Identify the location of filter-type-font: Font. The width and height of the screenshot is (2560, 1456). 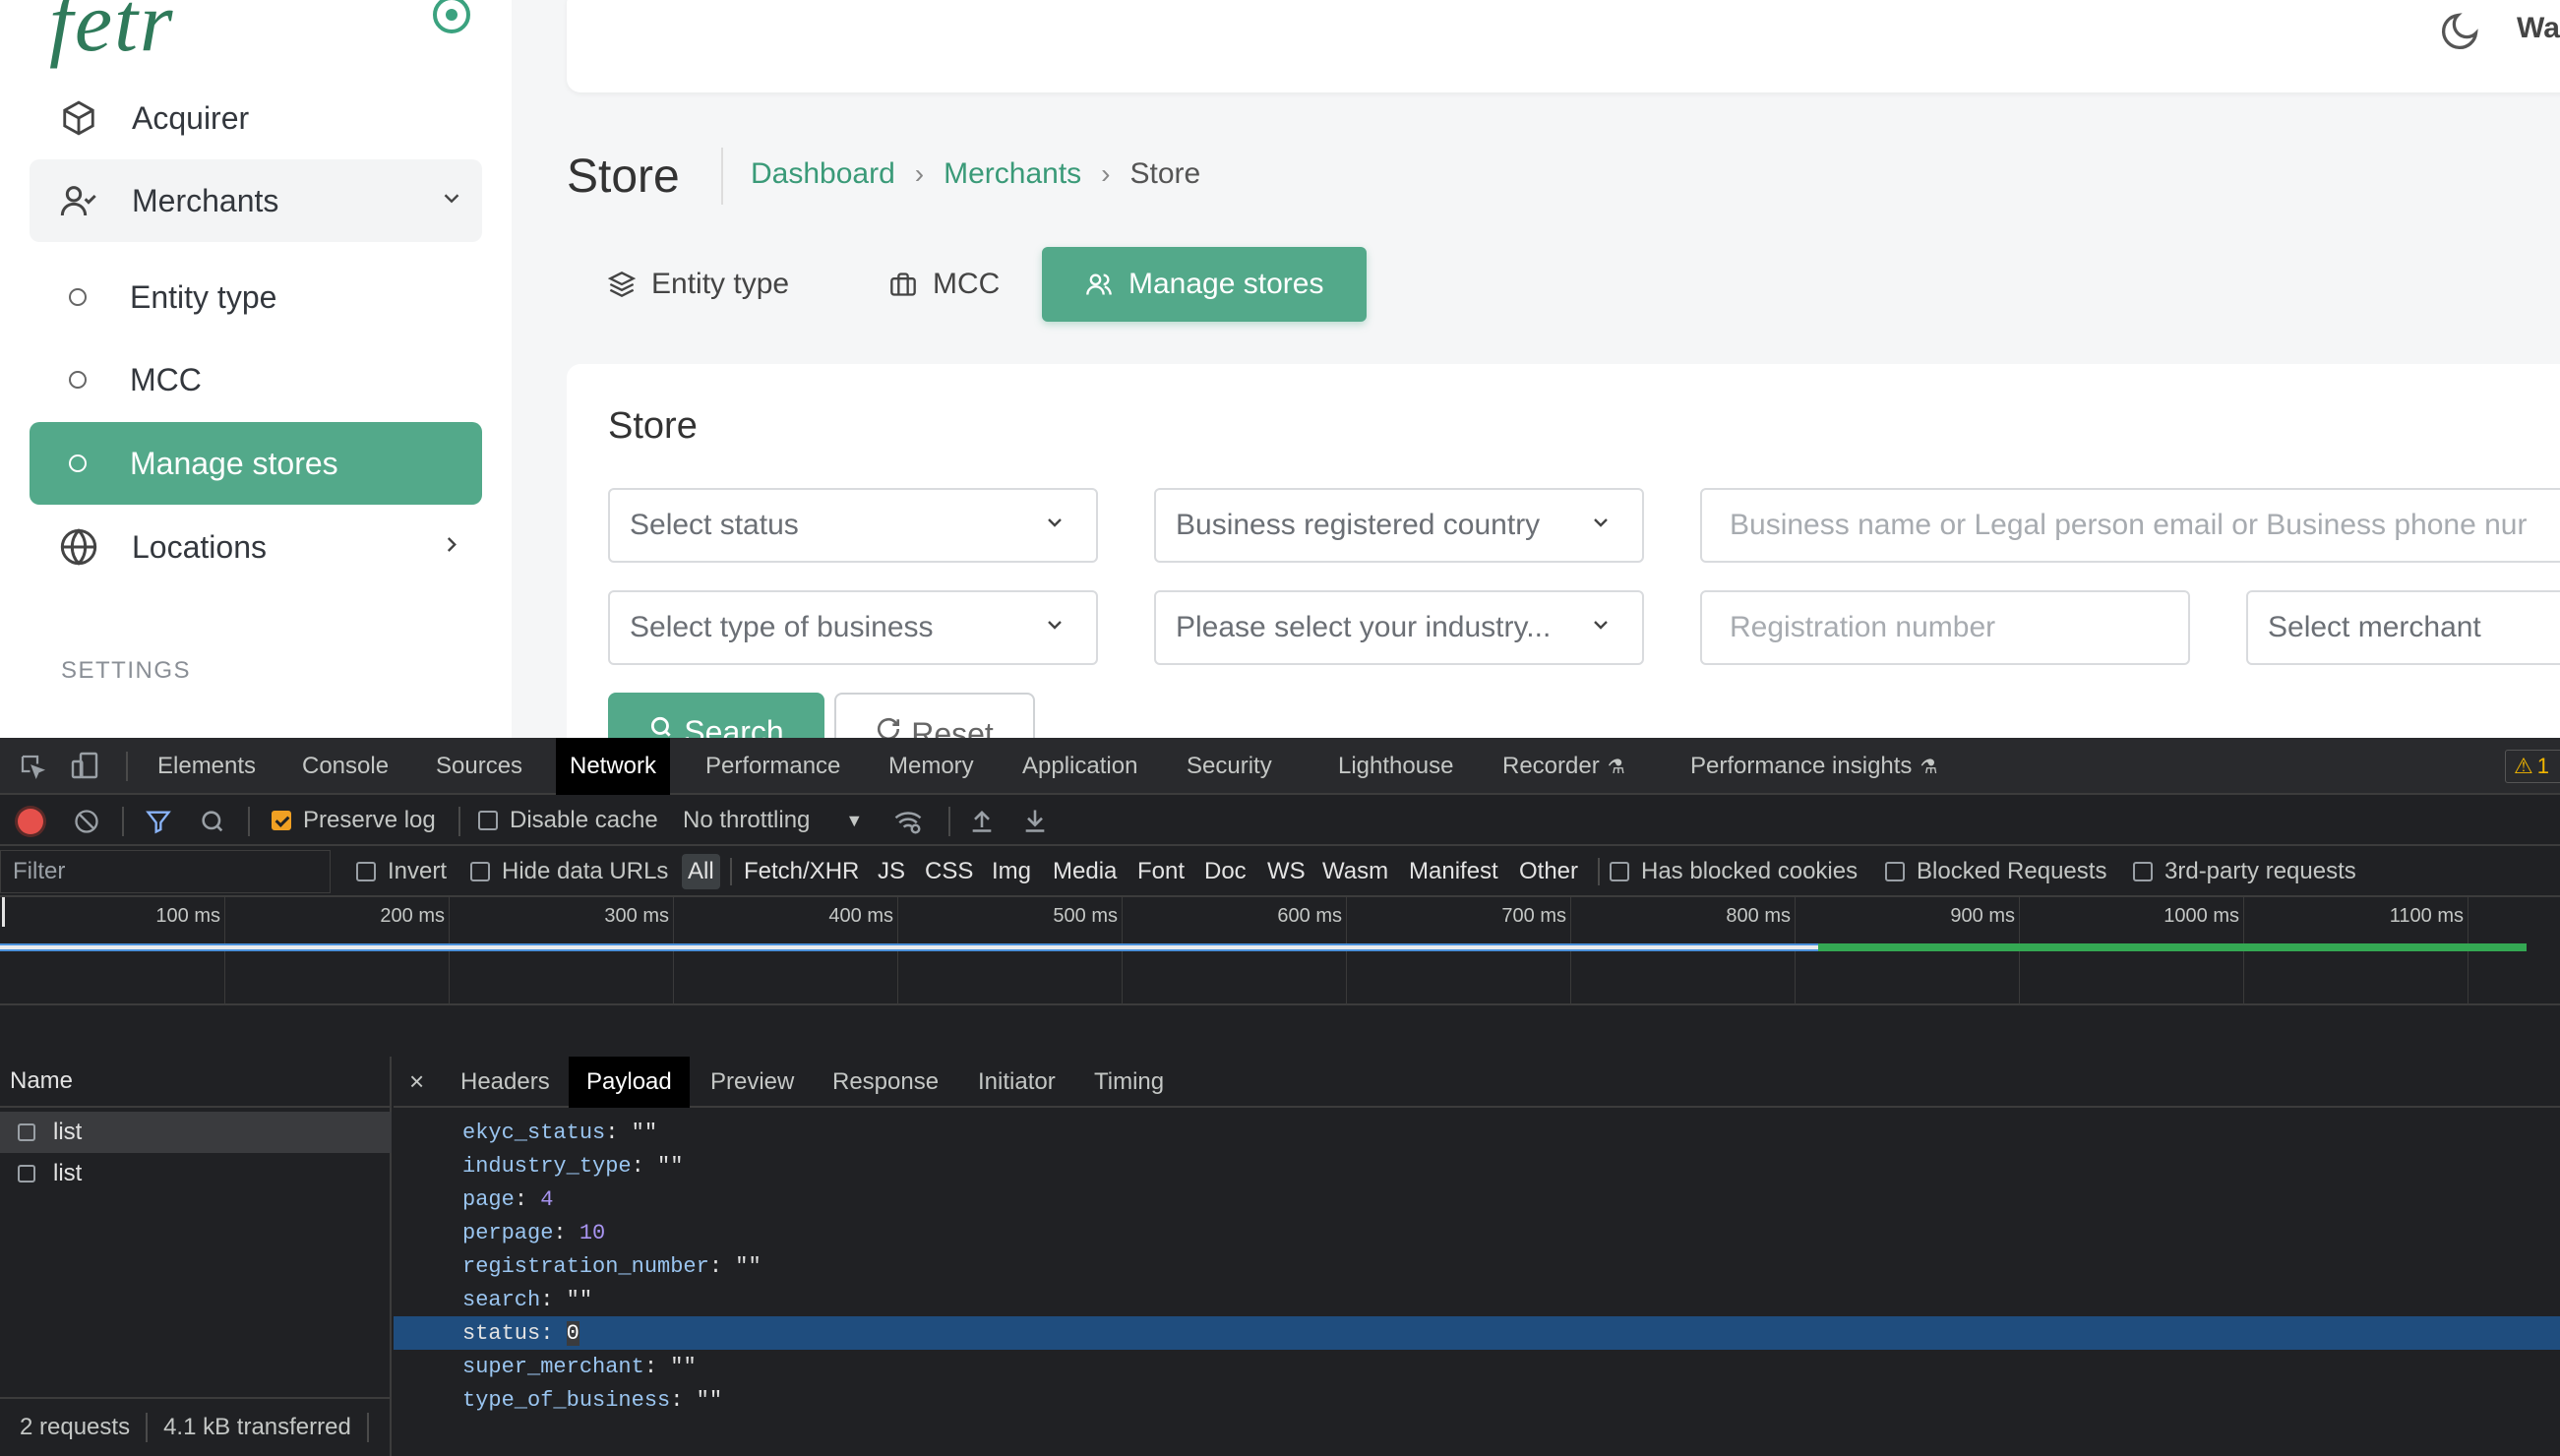
(1160, 871).